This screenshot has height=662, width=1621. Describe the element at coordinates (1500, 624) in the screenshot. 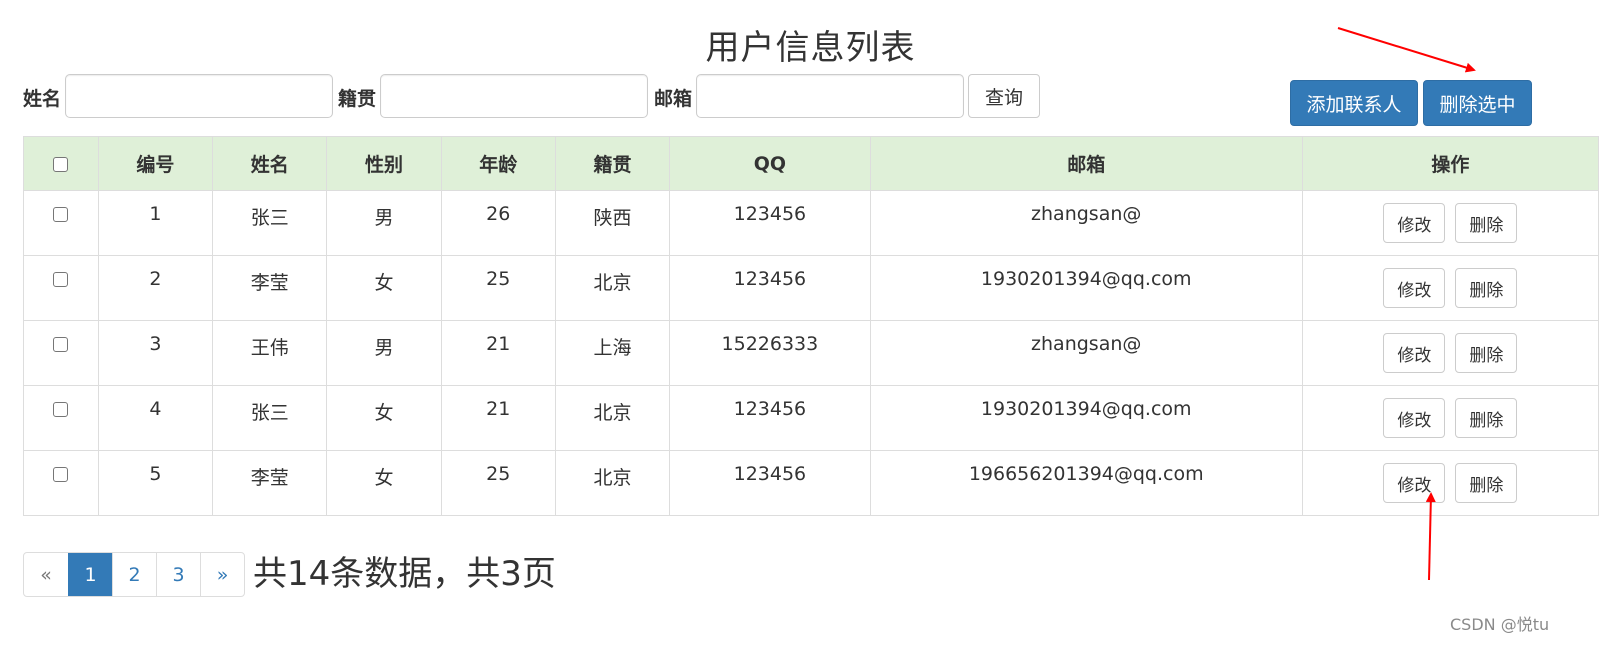

I see `watermark: CSDN @悦tu` at that location.